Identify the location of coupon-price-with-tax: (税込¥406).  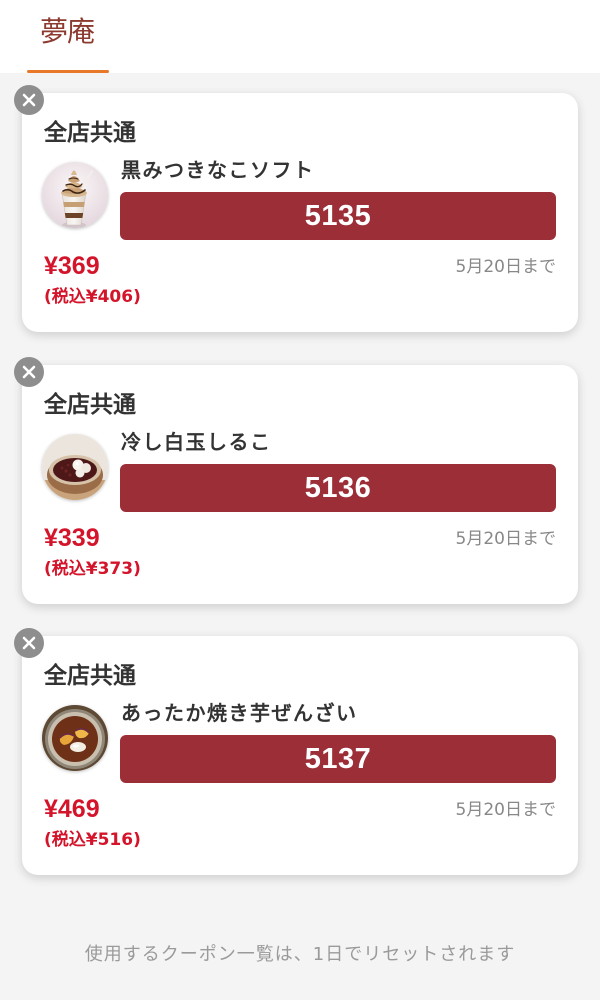
(92, 297).